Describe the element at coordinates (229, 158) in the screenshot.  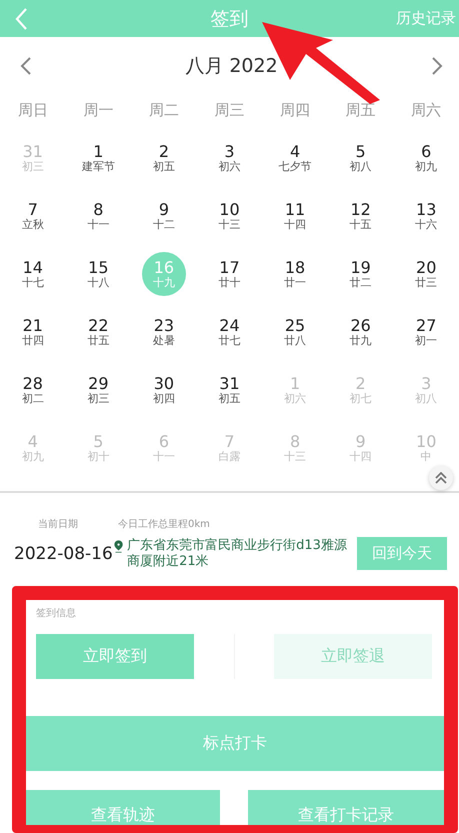
I see `calendar-day: 3 初六` at that location.